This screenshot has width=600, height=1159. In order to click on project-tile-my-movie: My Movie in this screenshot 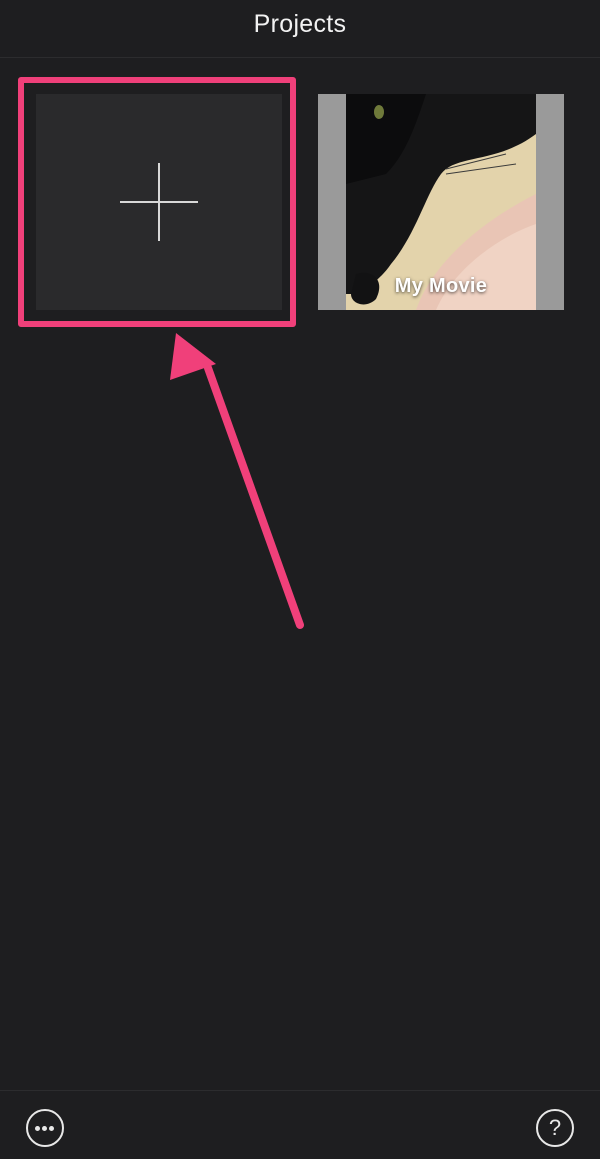, I will do `click(441, 202)`.